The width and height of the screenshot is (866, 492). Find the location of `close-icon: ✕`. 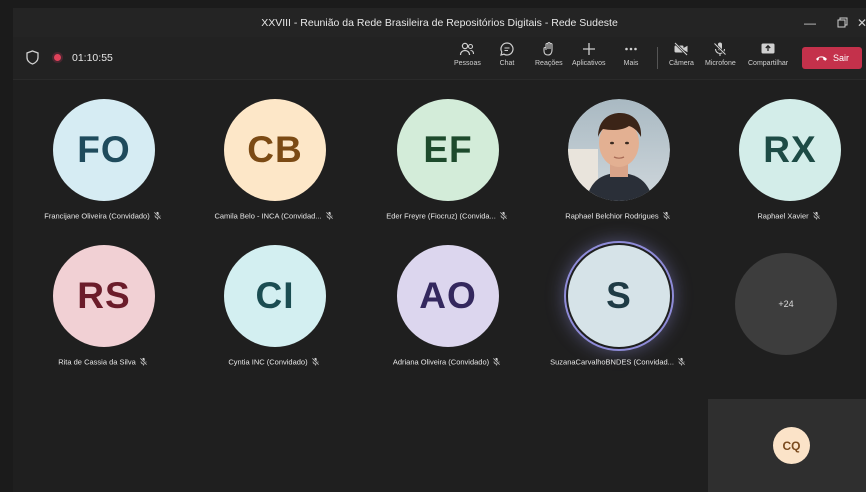

close-icon: ✕ is located at coordinates (861, 22).